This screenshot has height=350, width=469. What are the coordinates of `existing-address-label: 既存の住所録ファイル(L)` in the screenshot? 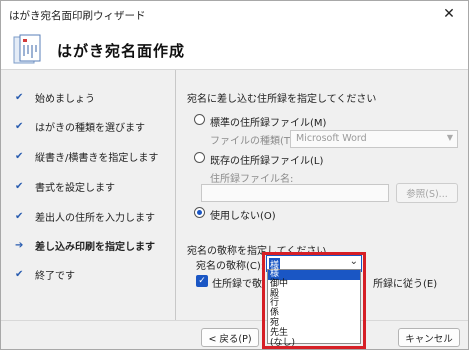 It's located at (266, 159).